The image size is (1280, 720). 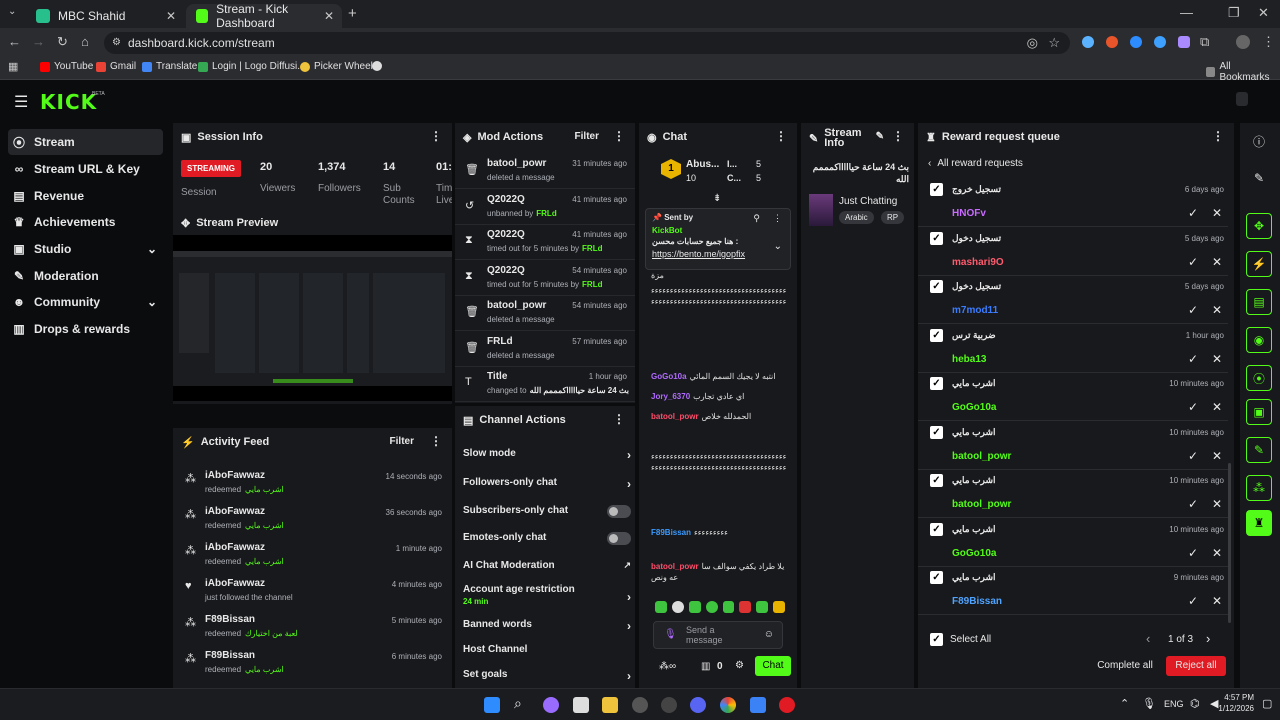 I want to click on sidebar-item-drops-rewards: ▥ Drops & rewards, so click(x=85, y=329).